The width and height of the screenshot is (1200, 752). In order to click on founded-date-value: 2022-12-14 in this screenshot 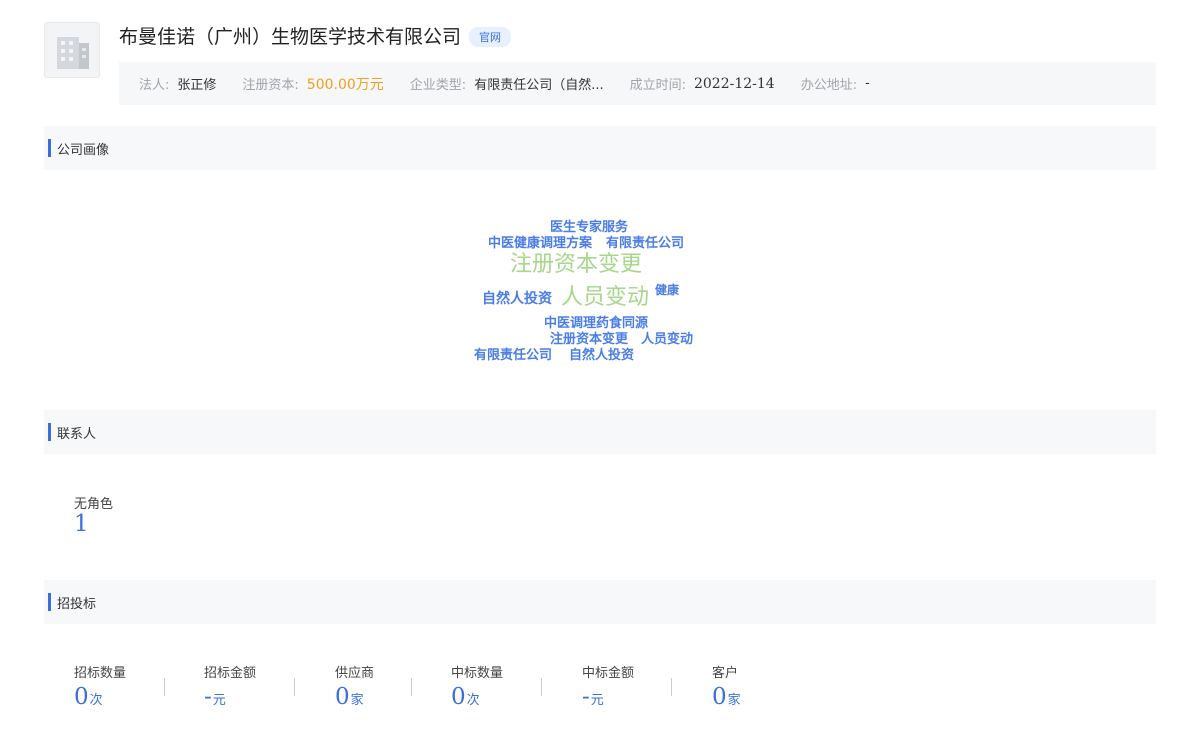, I will do `click(734, 83)`.